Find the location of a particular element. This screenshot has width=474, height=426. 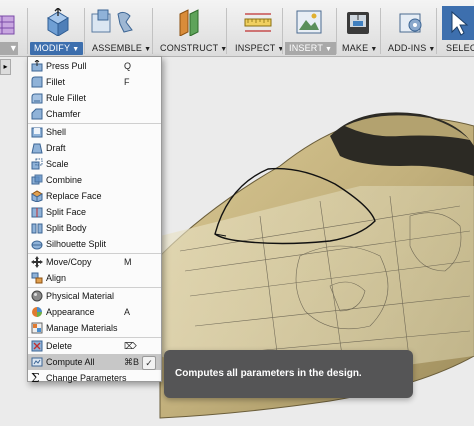

align-icon is located at coordinates (37, 278).